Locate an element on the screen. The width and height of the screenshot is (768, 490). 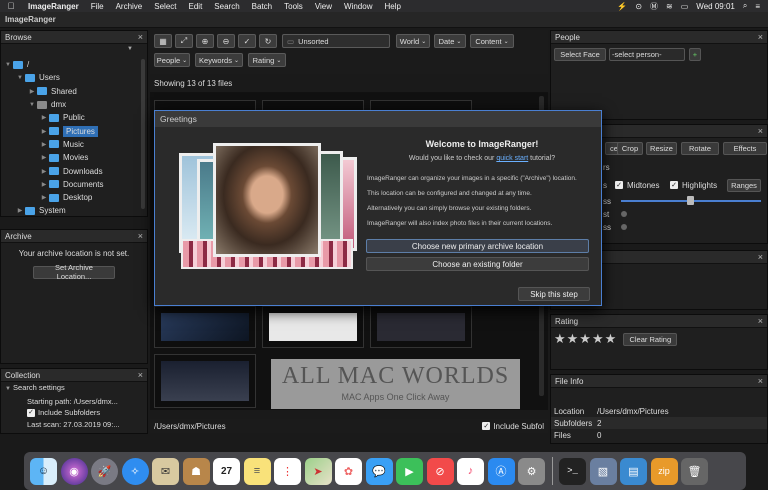
tree-item: ▶ Music is located at coordinates (74, 144).